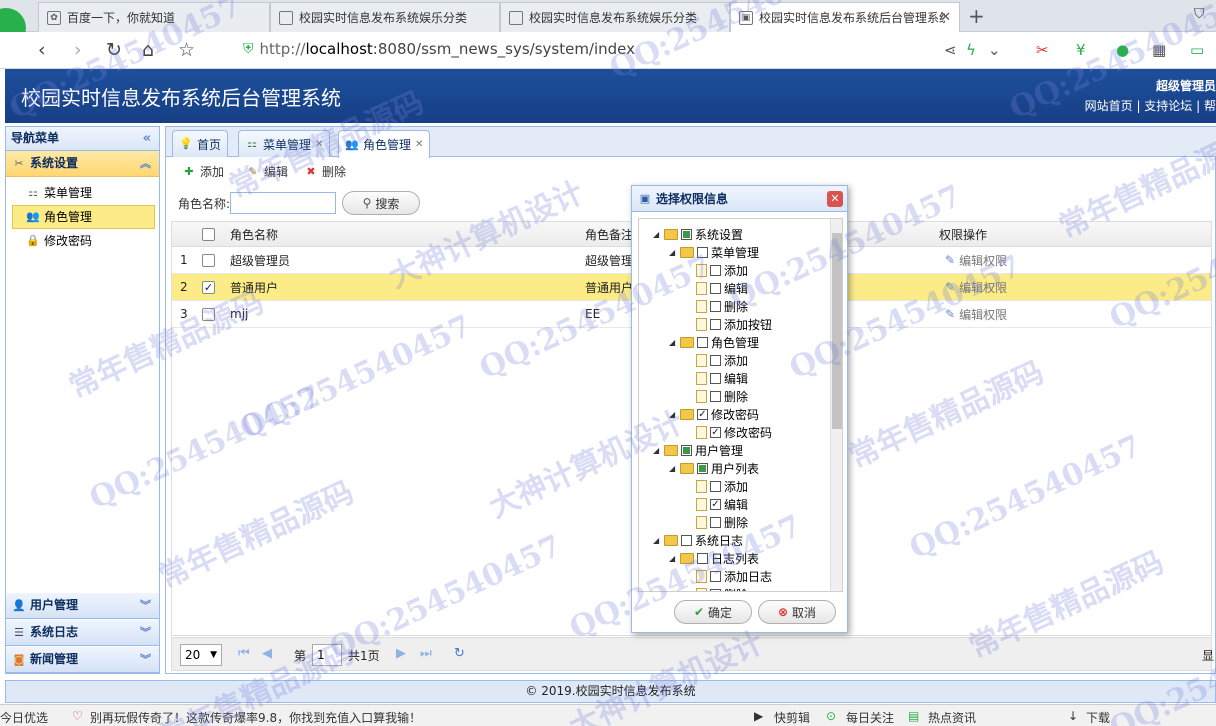  I want to click on bolt-icon: ϟ, so click(971, 50).